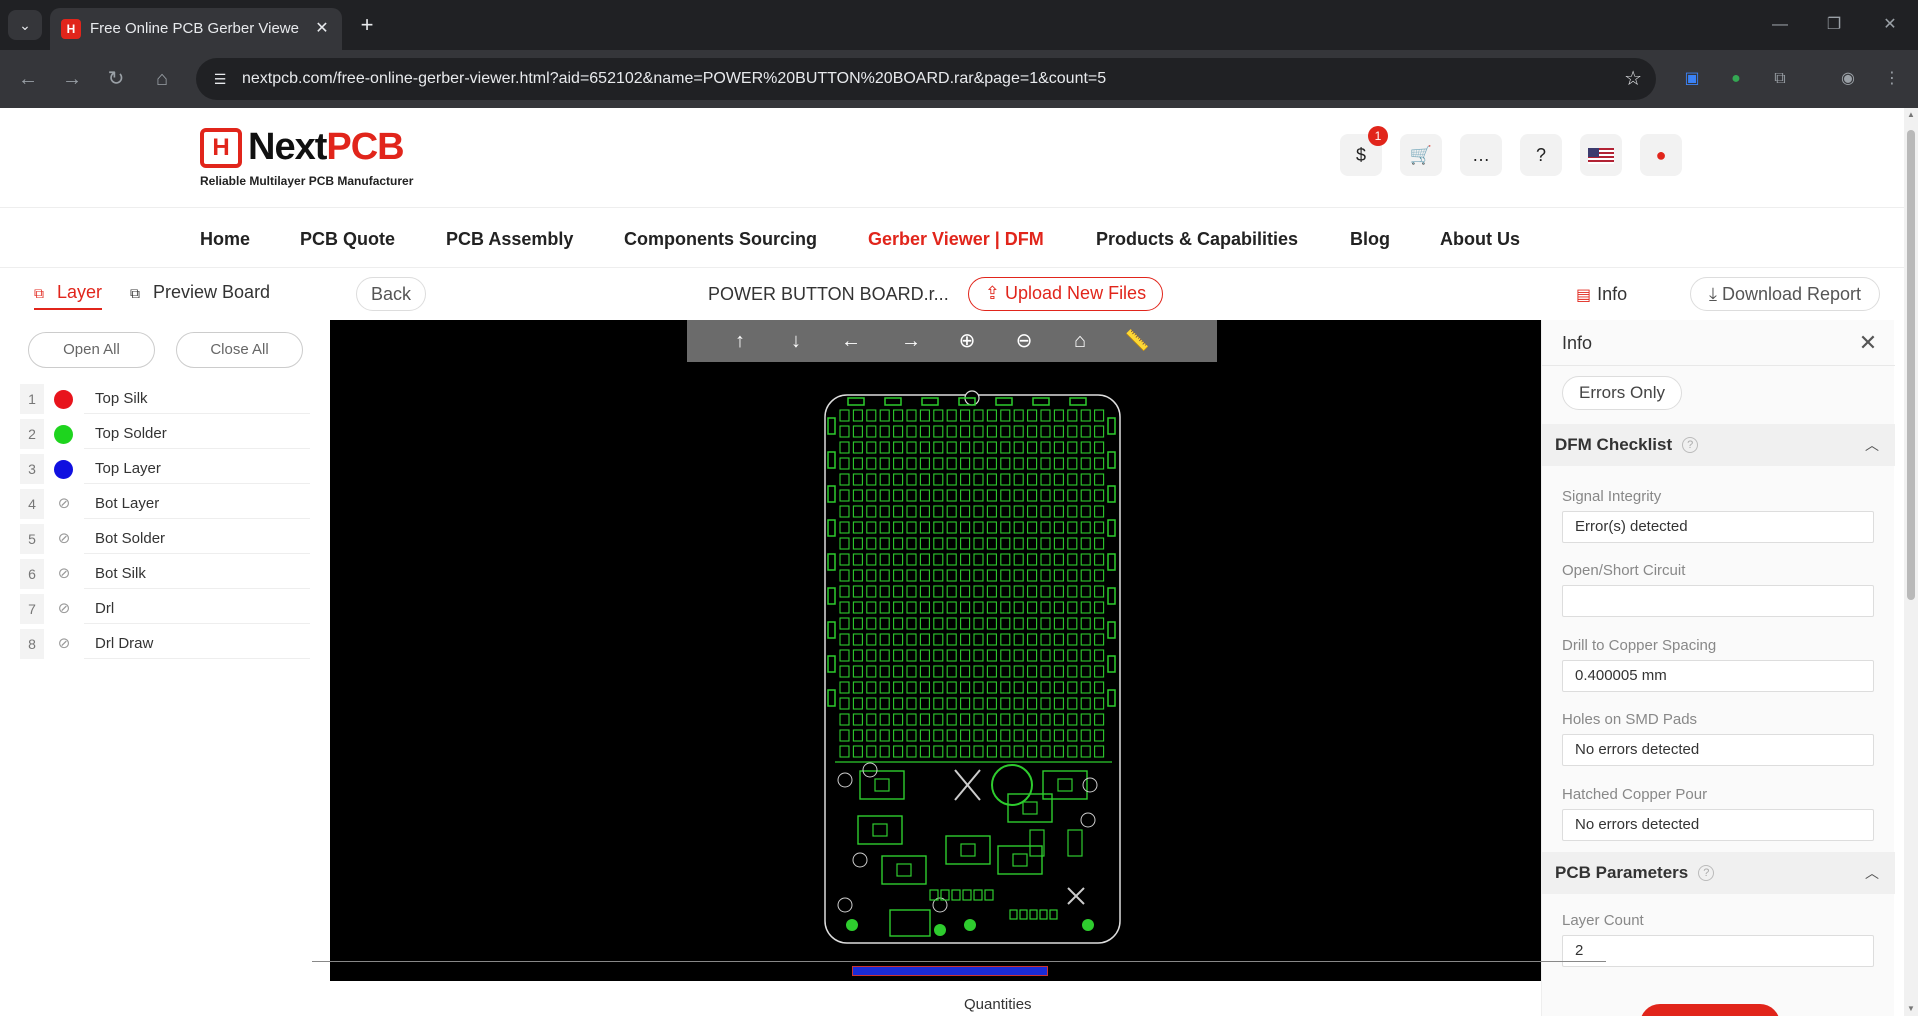  I want to click on layer-row: 2 Top Solder, so click(165, 434).